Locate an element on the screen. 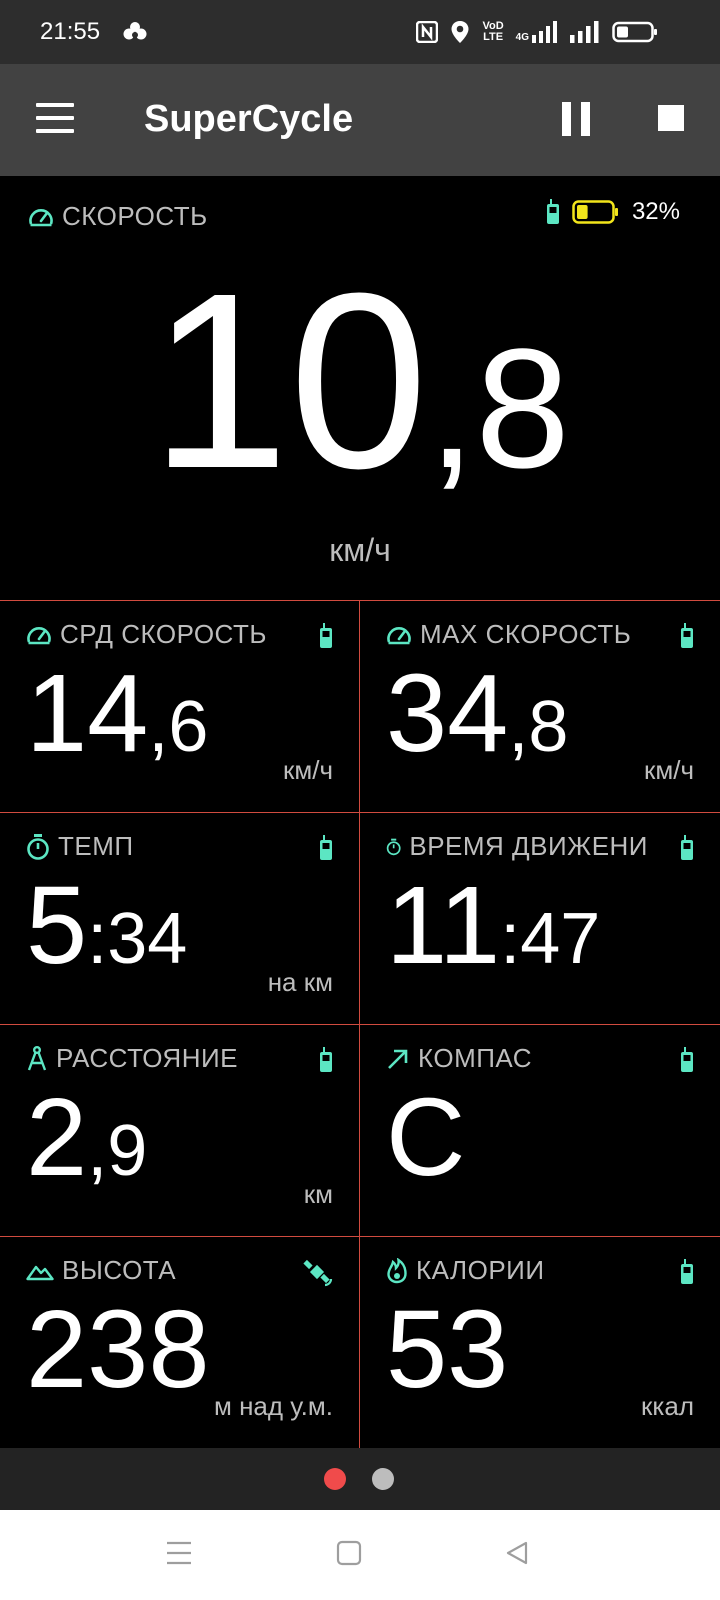  tile-value: 5:34 is located at coordinates (107, 925).